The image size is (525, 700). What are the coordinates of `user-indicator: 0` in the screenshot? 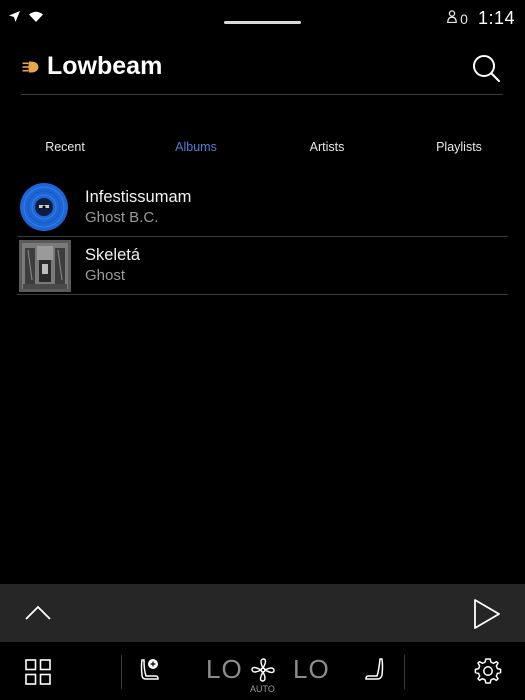 It's located at (457, 19).